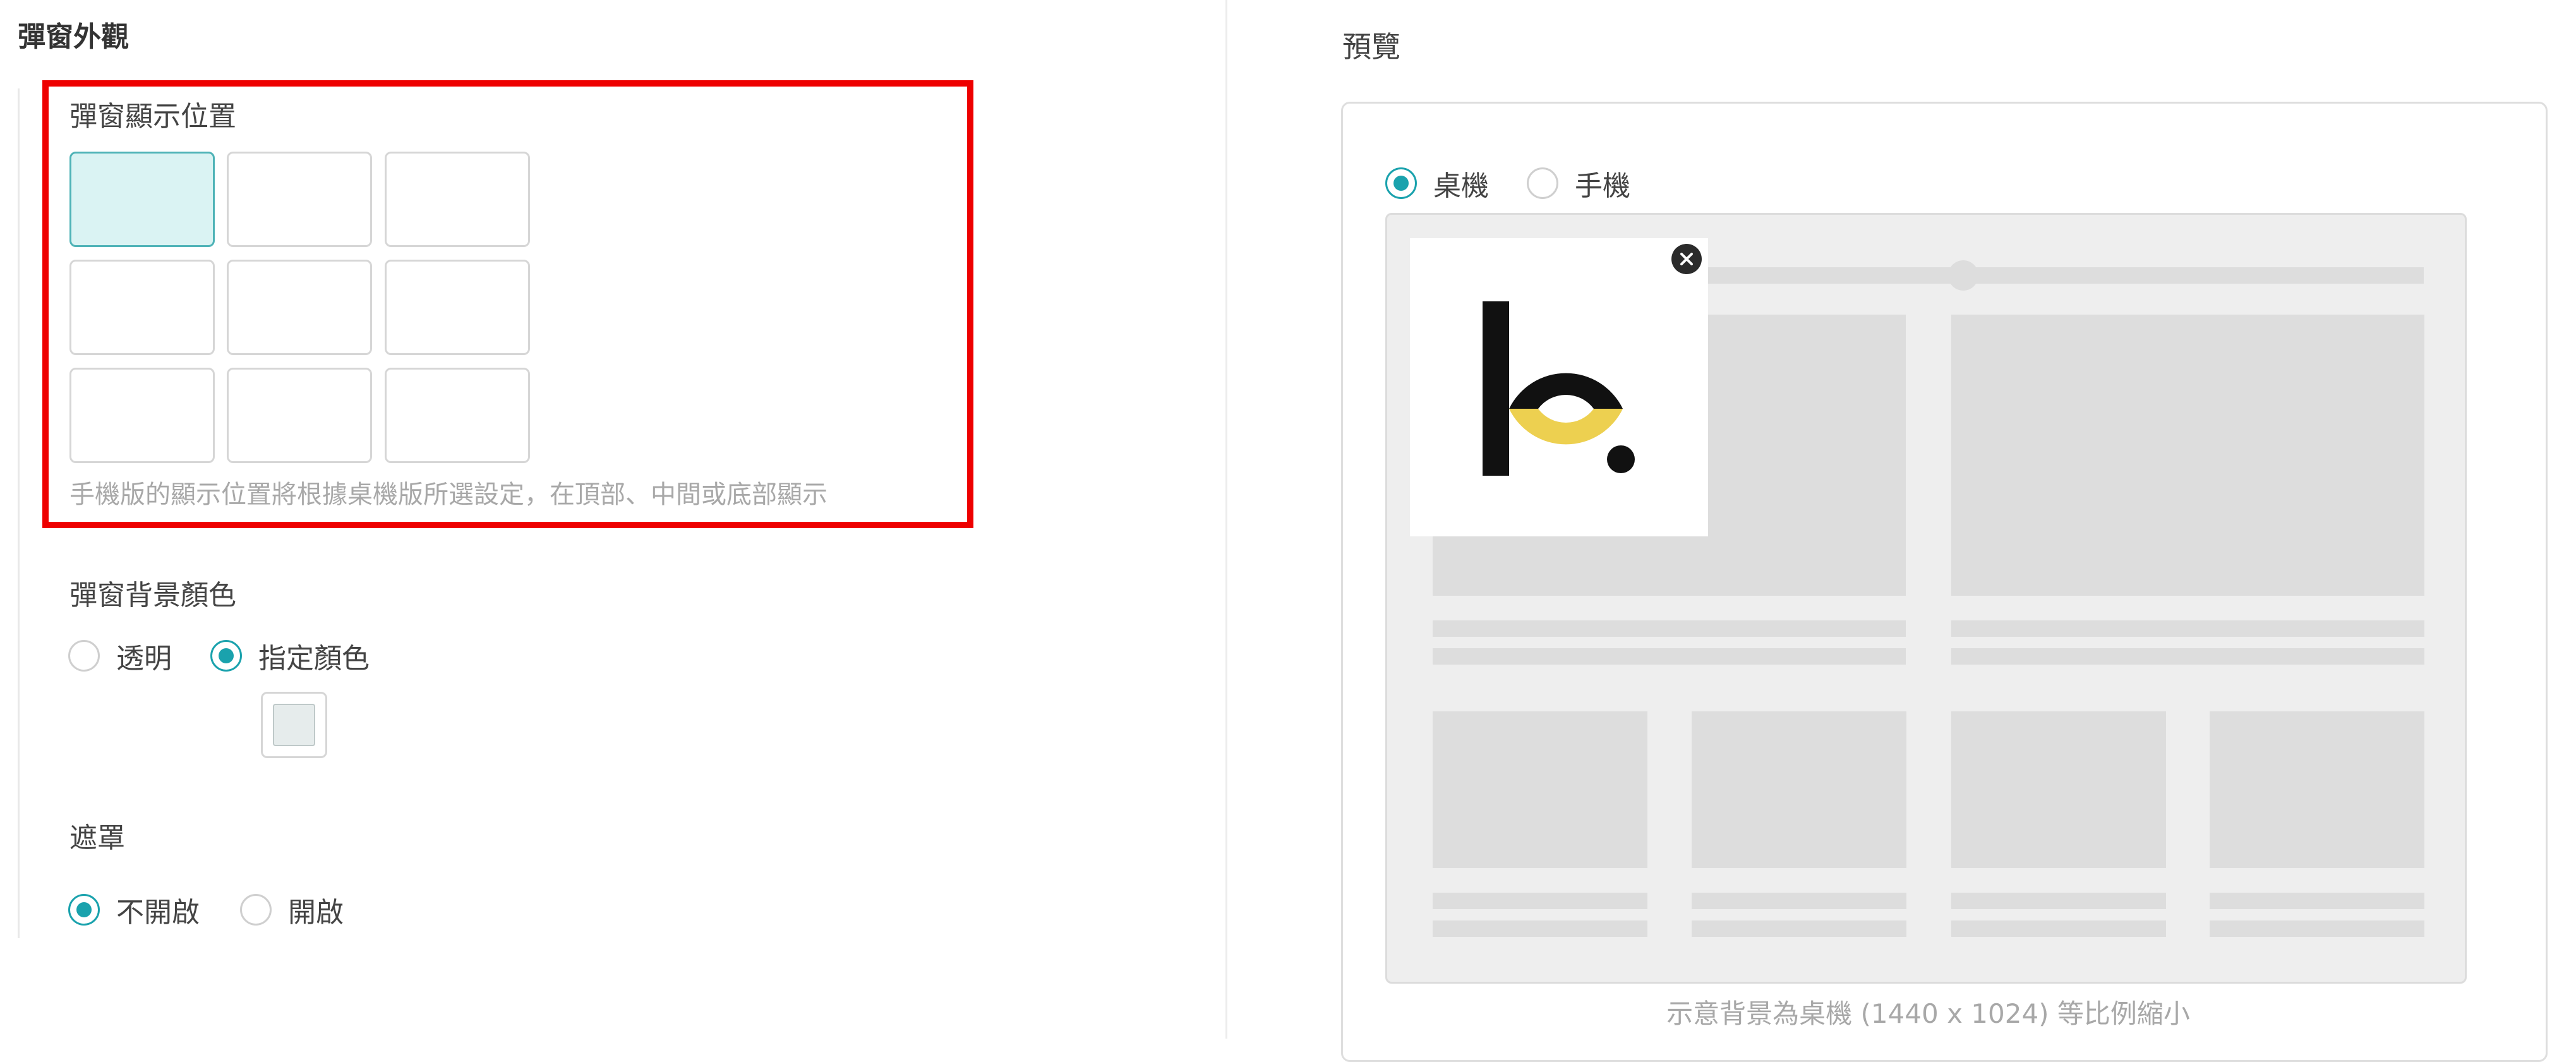 The width and height of the screenshot is (2576, 1062). I want to click on position-cell-top-center, so click(299, 199).